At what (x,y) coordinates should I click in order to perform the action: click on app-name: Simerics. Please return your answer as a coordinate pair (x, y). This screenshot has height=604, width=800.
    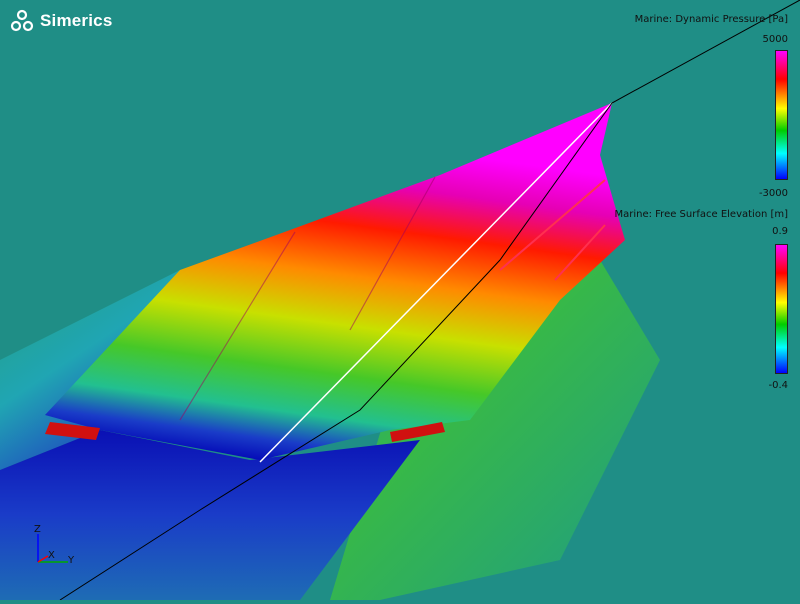
    Looking at the image, I should click on (76, 20).